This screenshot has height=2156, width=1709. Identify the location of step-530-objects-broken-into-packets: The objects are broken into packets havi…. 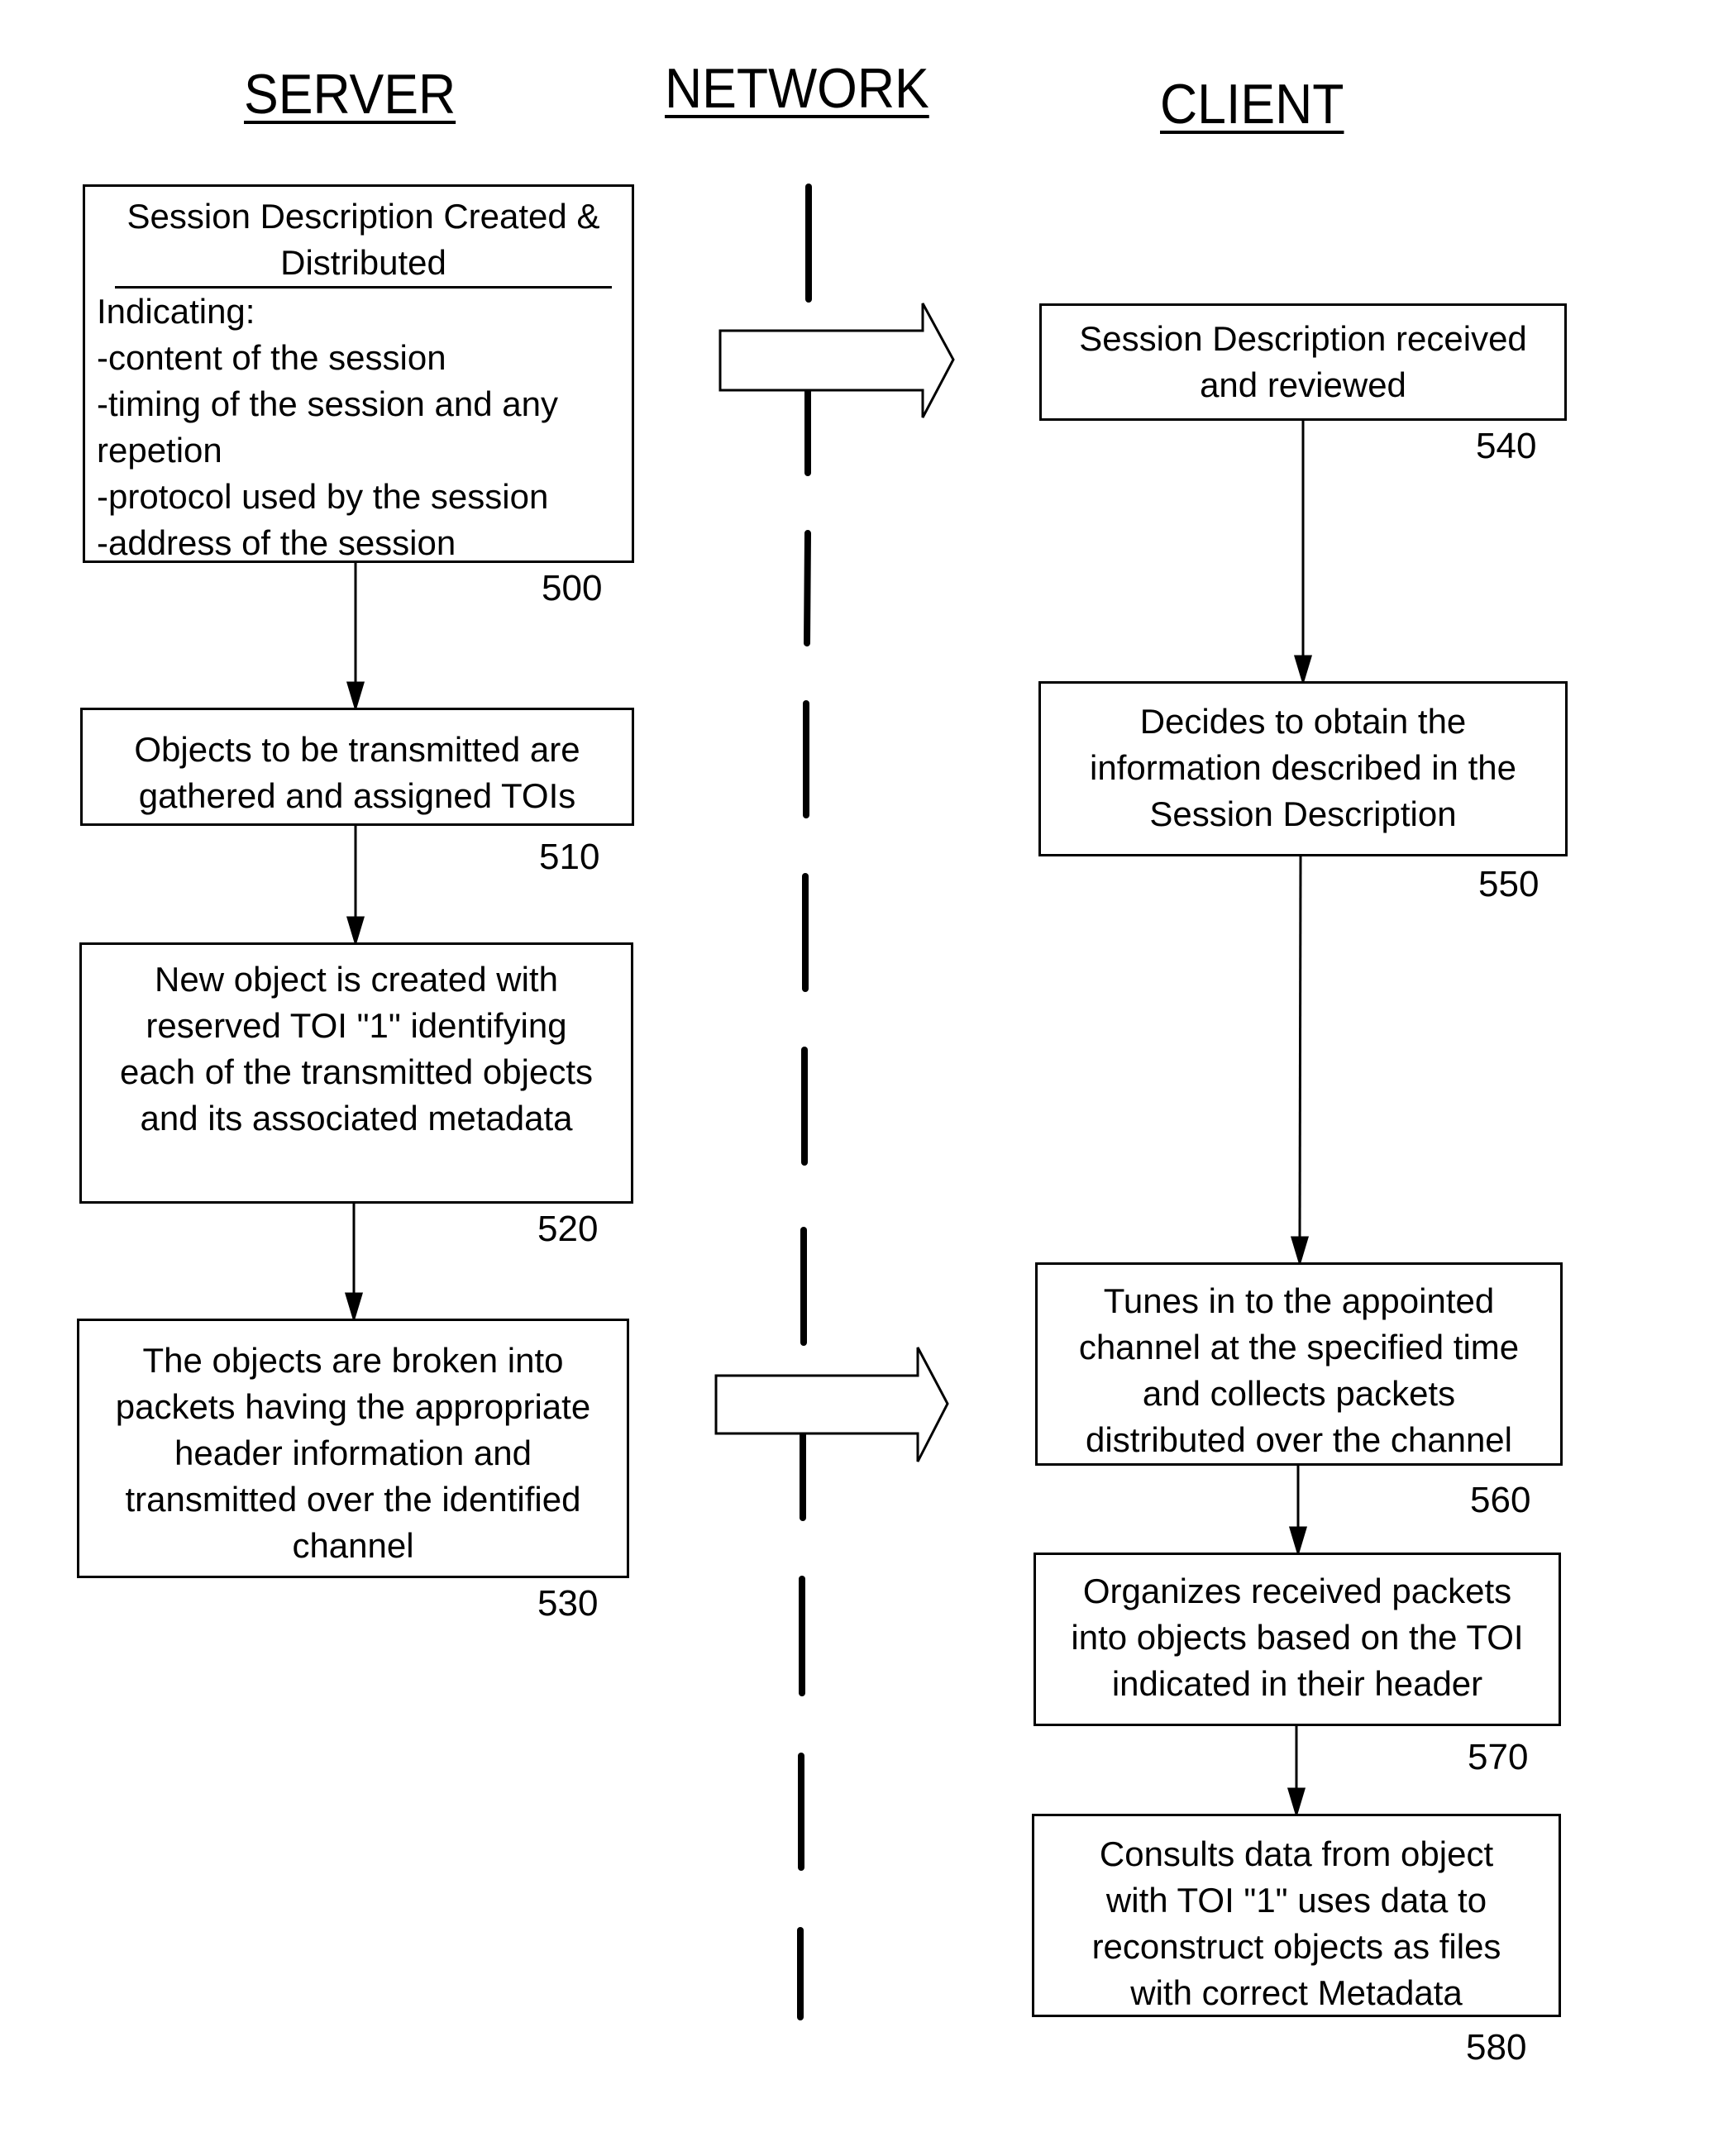
(353, 1448).